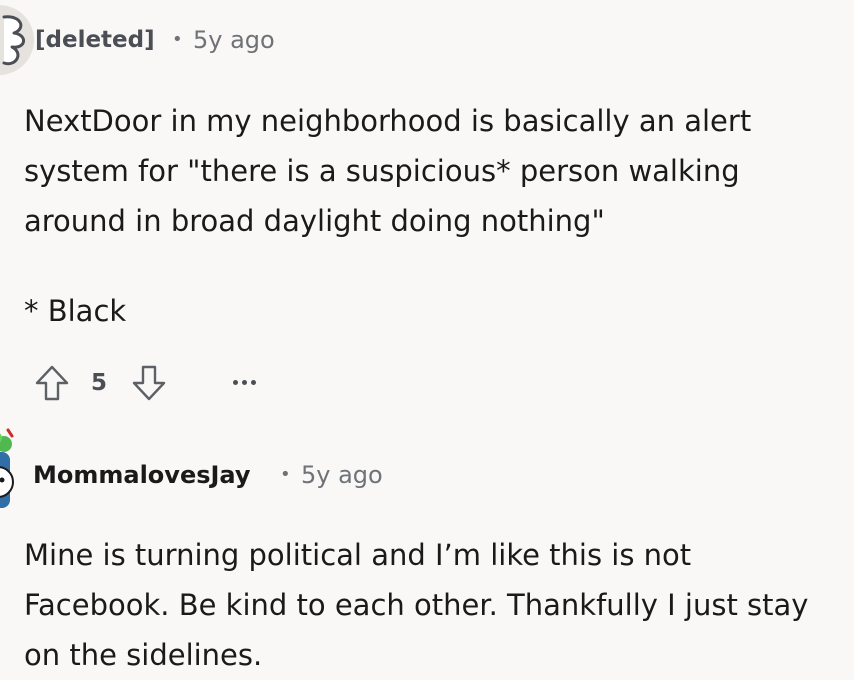 The image size is (854, 680). I want to click on user-avatar, so click(15, 468).